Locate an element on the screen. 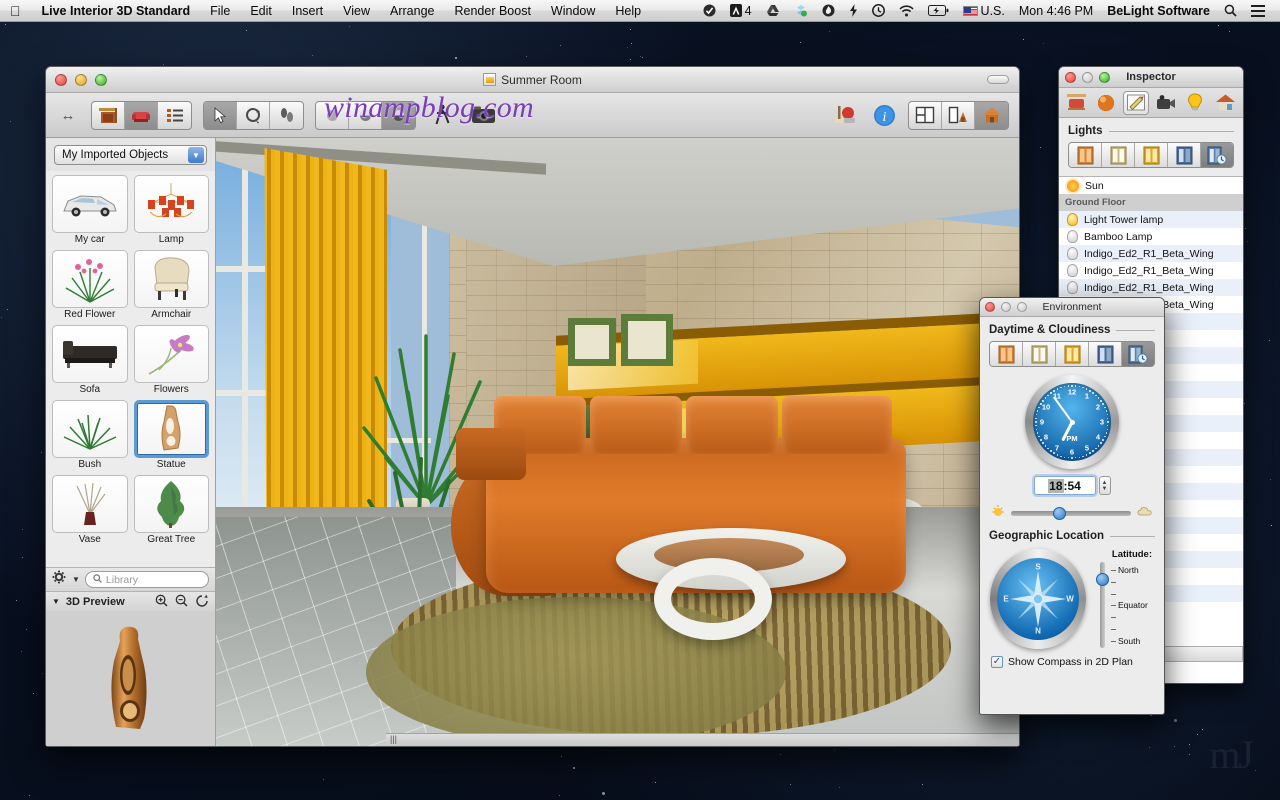 This screenshot has width=1280, height=800. menu-help: Help is located at coordinates (628, 11).